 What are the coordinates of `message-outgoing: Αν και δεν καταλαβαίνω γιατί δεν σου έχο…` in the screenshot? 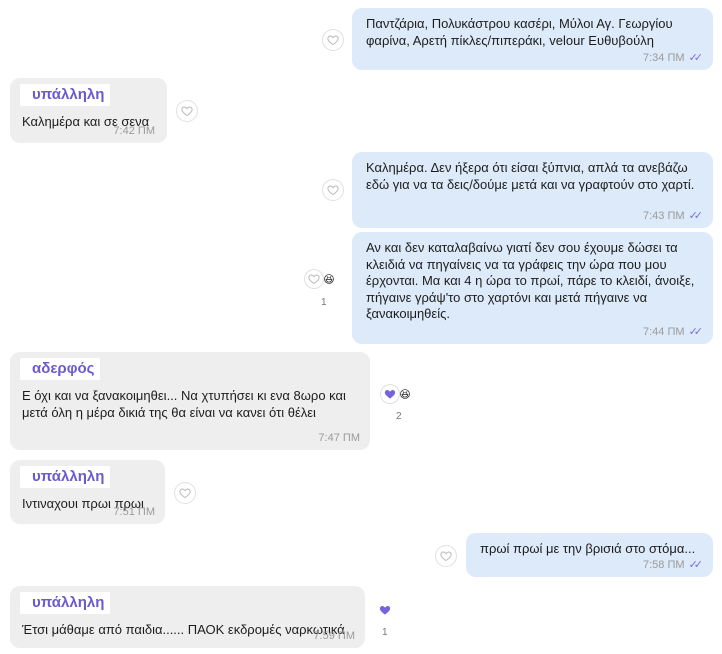 It's located at (532, 288).